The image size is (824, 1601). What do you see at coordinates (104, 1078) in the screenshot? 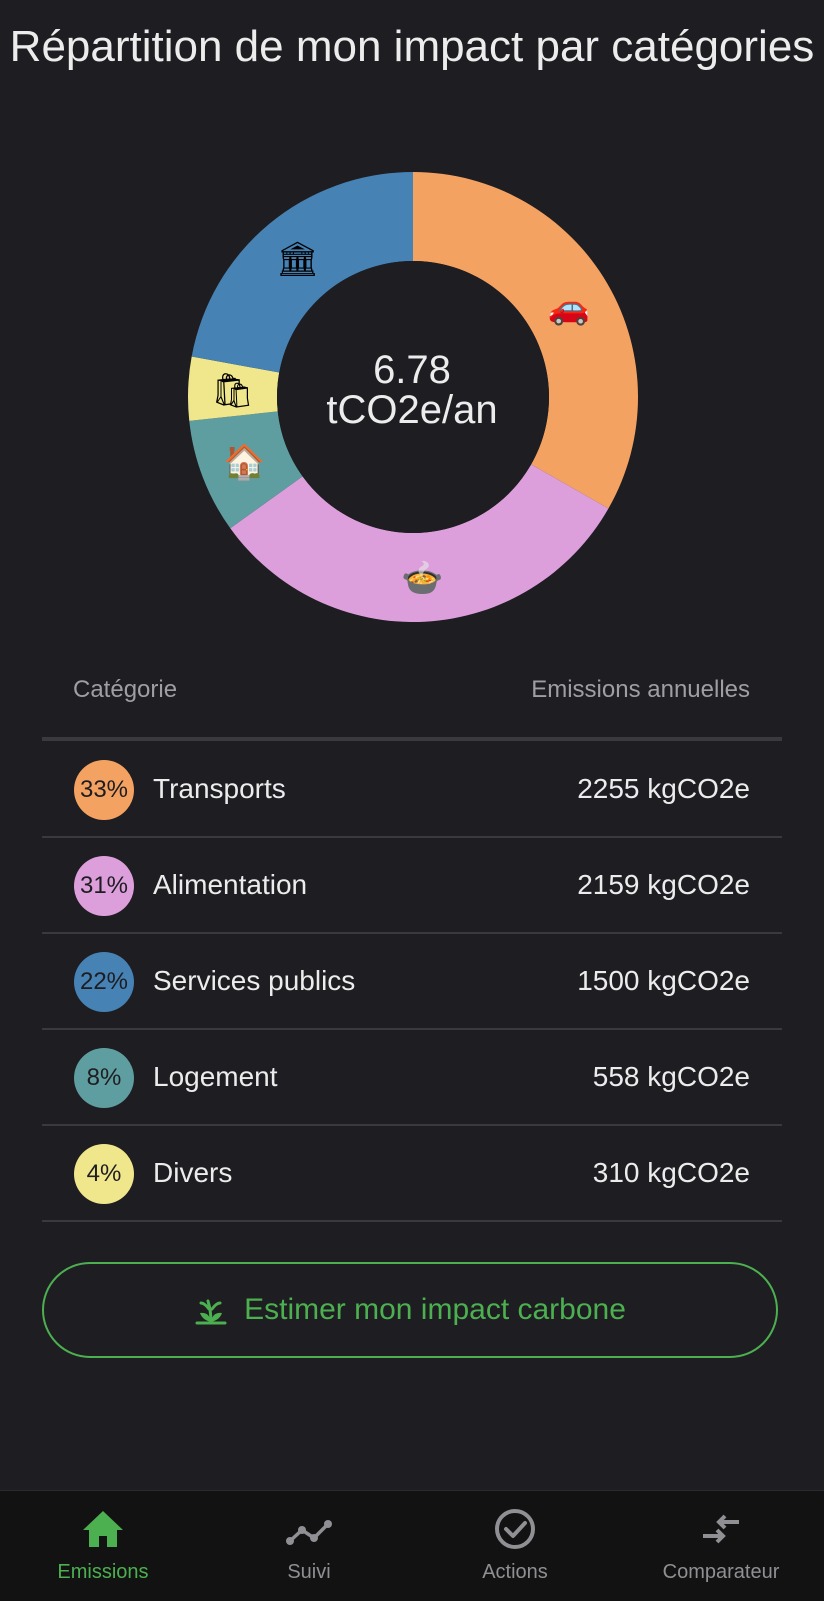
I see `percent-badge: 8%` at bounding box center [104, 1078].